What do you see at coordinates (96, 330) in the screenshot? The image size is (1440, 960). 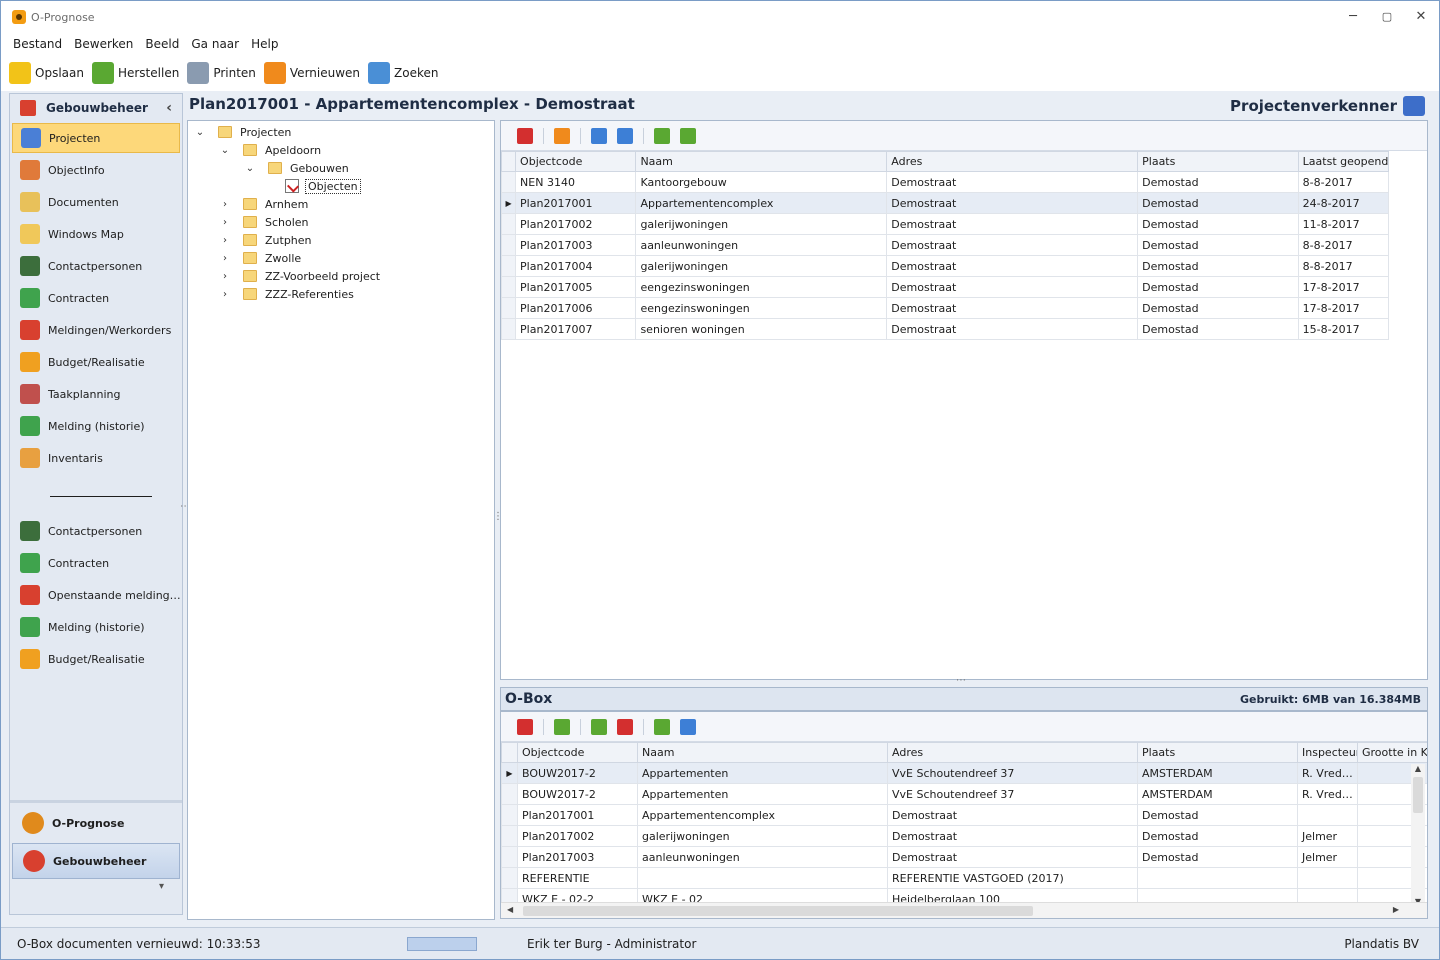 I see `sidebar-item-meldingen-werkorders: Meldingen/Werkorders` at bounding box center [96, 330].